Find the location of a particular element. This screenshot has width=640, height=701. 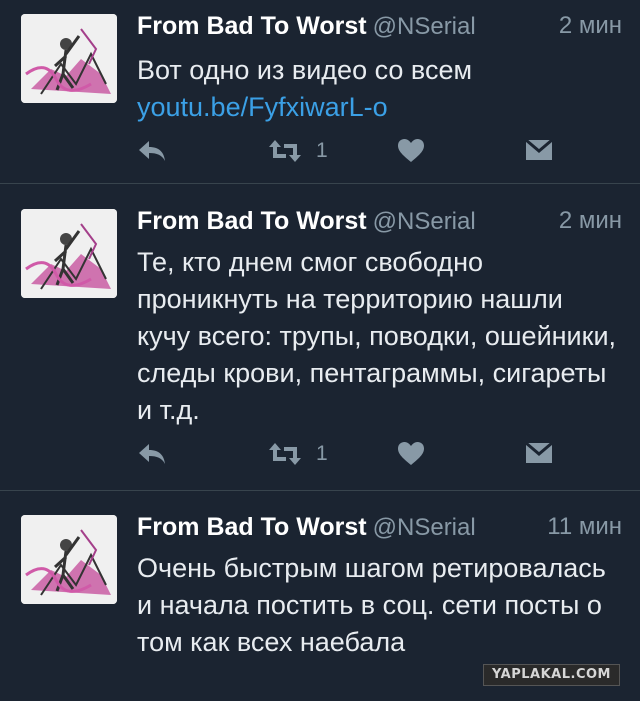

tweet-text-body: Вот одно из видео со всем is located at coordinates (305, 70).